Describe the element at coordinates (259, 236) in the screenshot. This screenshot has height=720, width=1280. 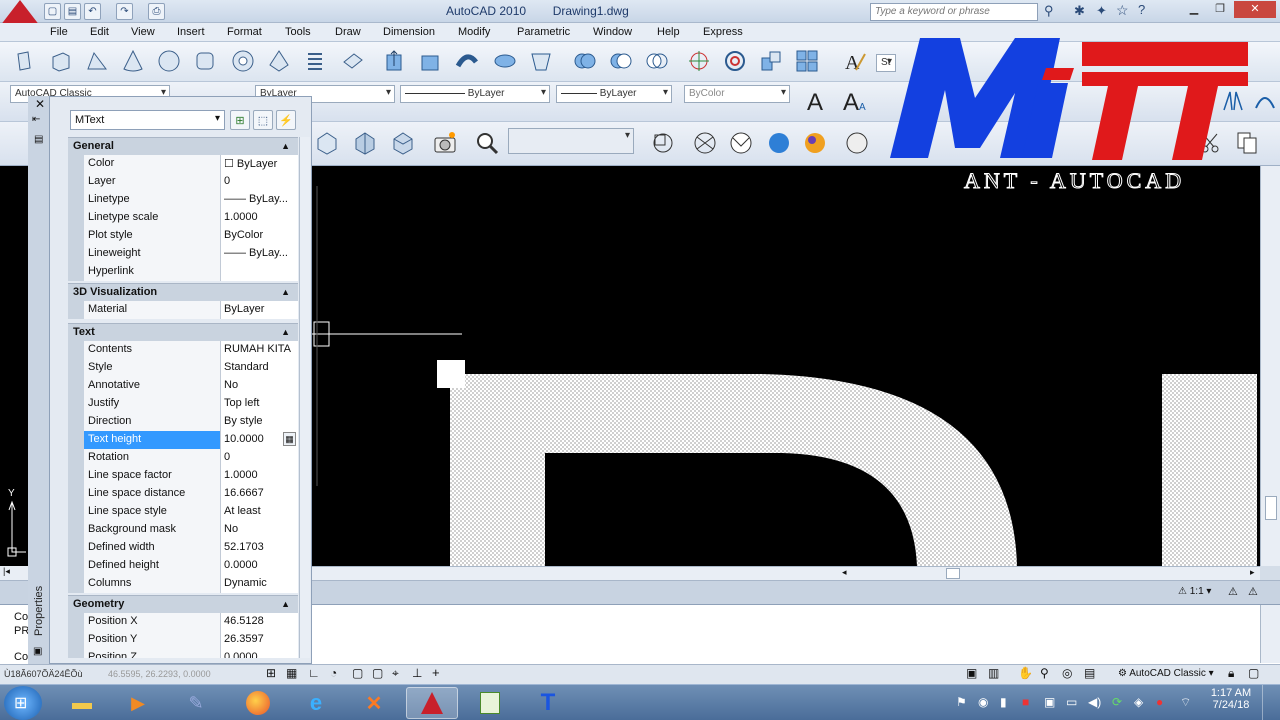
I see `prop-value: ByColor` at that location.